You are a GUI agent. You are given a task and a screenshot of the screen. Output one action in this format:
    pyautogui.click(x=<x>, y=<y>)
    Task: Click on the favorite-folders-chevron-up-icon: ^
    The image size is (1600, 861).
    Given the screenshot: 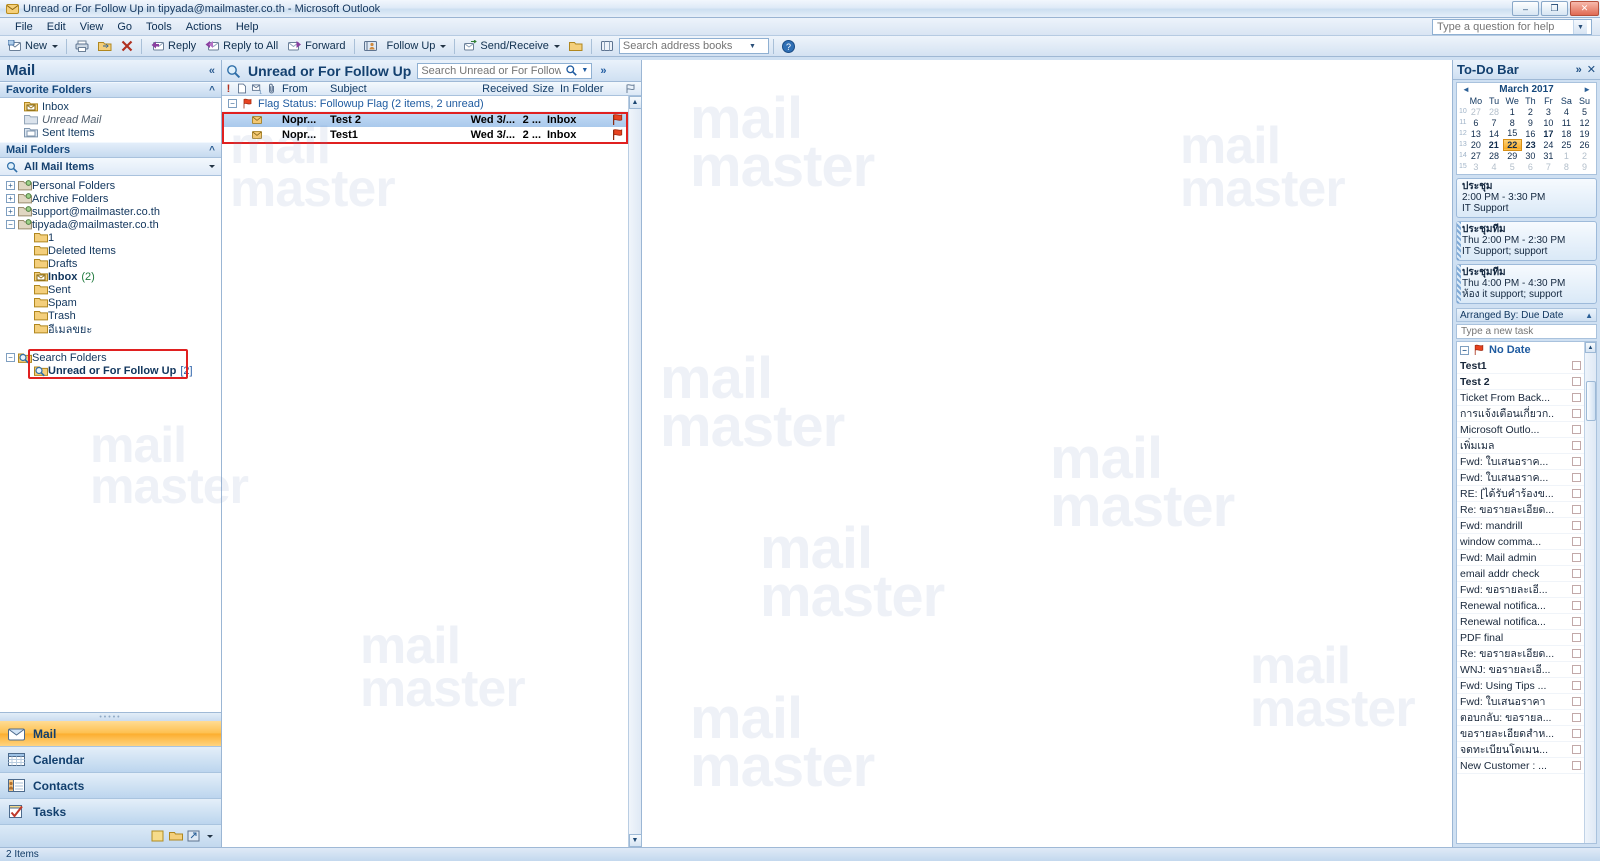 What is the action you would take?
    pyautogui.click(x=212, y=90)
    